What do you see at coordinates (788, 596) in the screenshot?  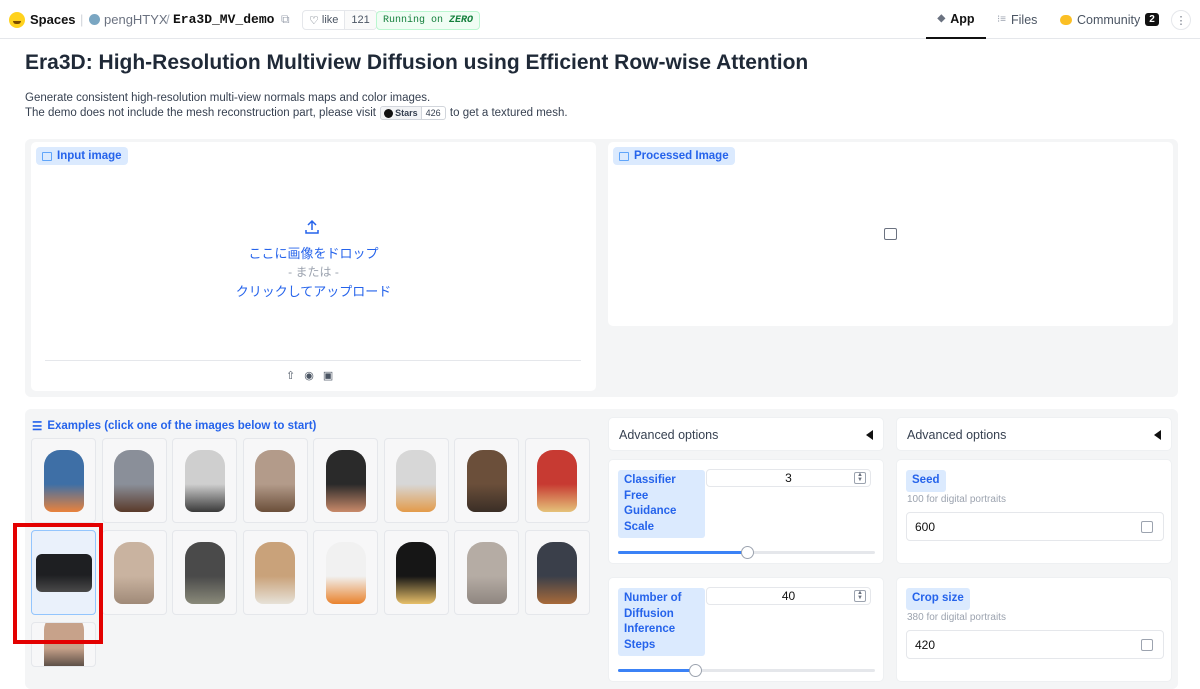 I see `steps-input: 40 ▲ ▼` at bounding box center [788, 596].